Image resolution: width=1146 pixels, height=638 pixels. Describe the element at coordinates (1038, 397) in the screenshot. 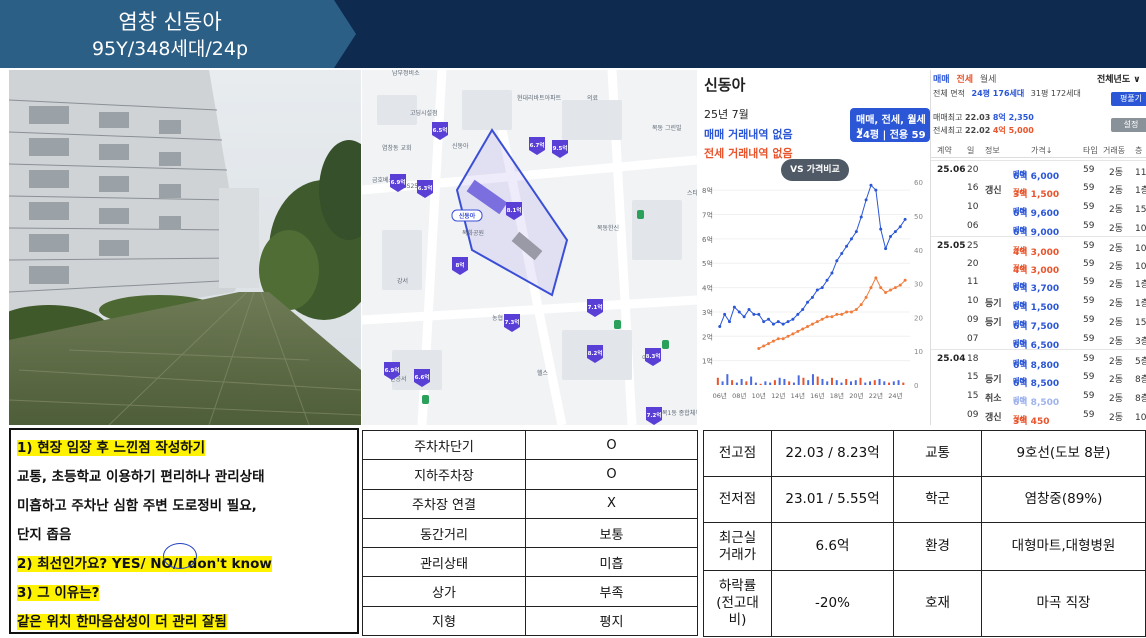

I see `table-row: 15취소매매6억 8,500592동8층` at that location.